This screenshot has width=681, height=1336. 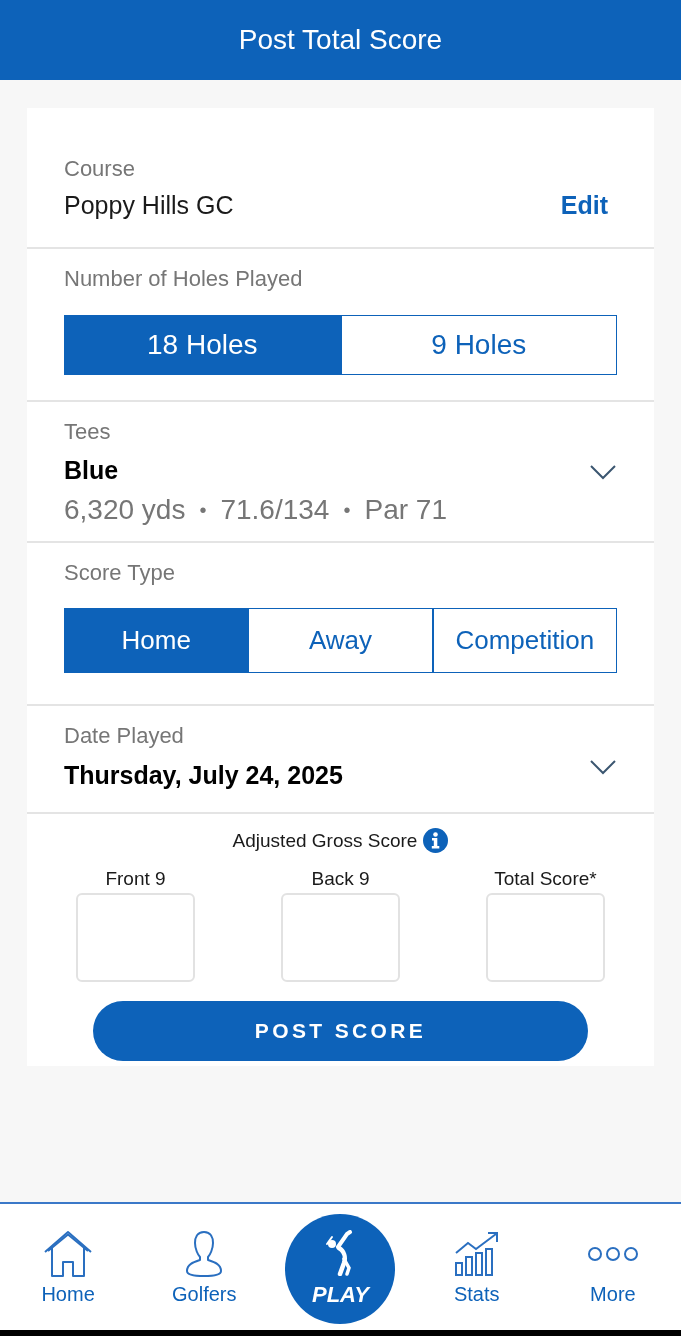 I want to click on segment-option: Away, so click(x=340, y=640).